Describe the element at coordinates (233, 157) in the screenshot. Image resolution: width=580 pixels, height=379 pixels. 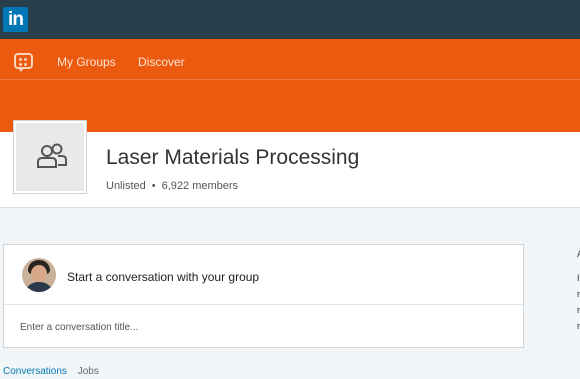
I see `group-title: Laser Materials Processing` at that location.